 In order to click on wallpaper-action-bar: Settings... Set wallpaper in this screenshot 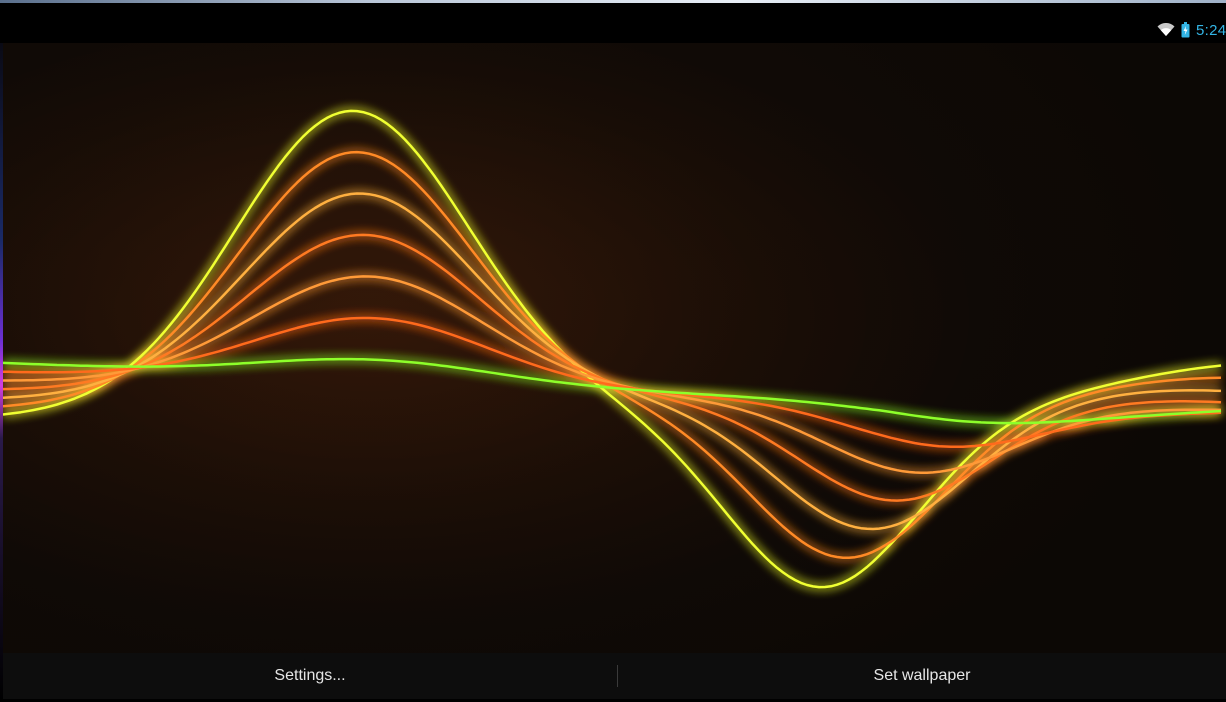, I will do `click(614, 676)`.